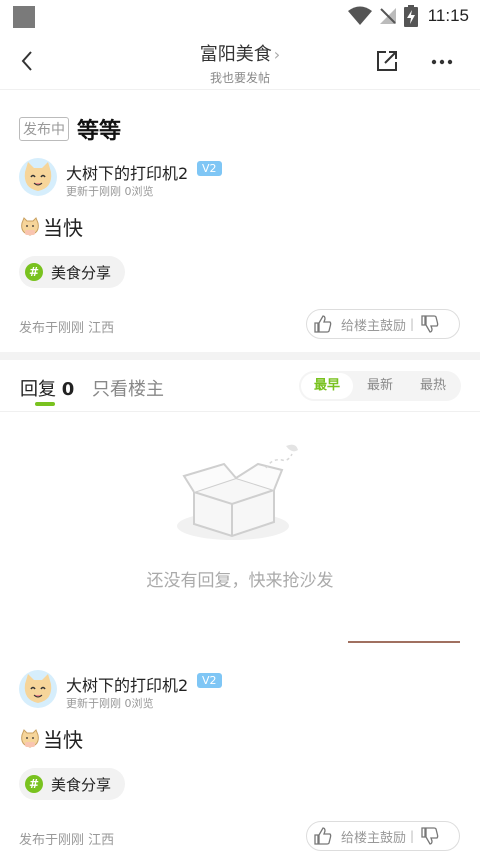  Describe the element at coordinates (327, 386) in the screenshot. I see `sort-option-earliest: 最早` at that location.